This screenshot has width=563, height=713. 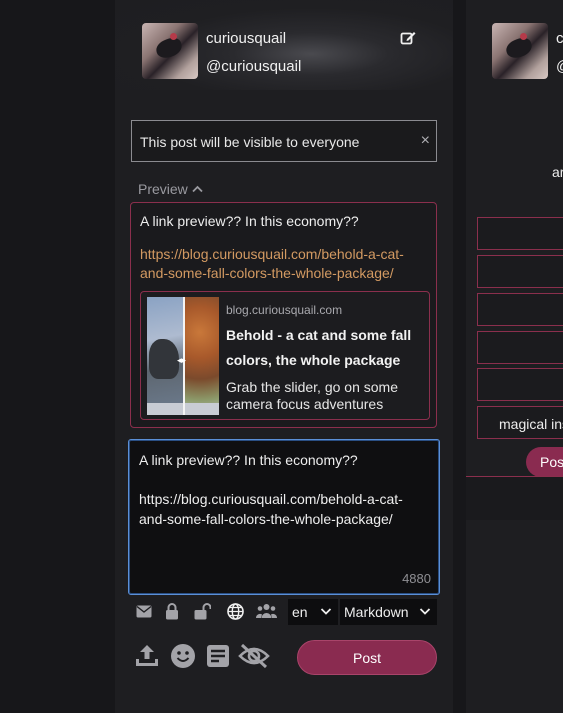 I want to click on post-button: Post, so click(x=367, y=657).